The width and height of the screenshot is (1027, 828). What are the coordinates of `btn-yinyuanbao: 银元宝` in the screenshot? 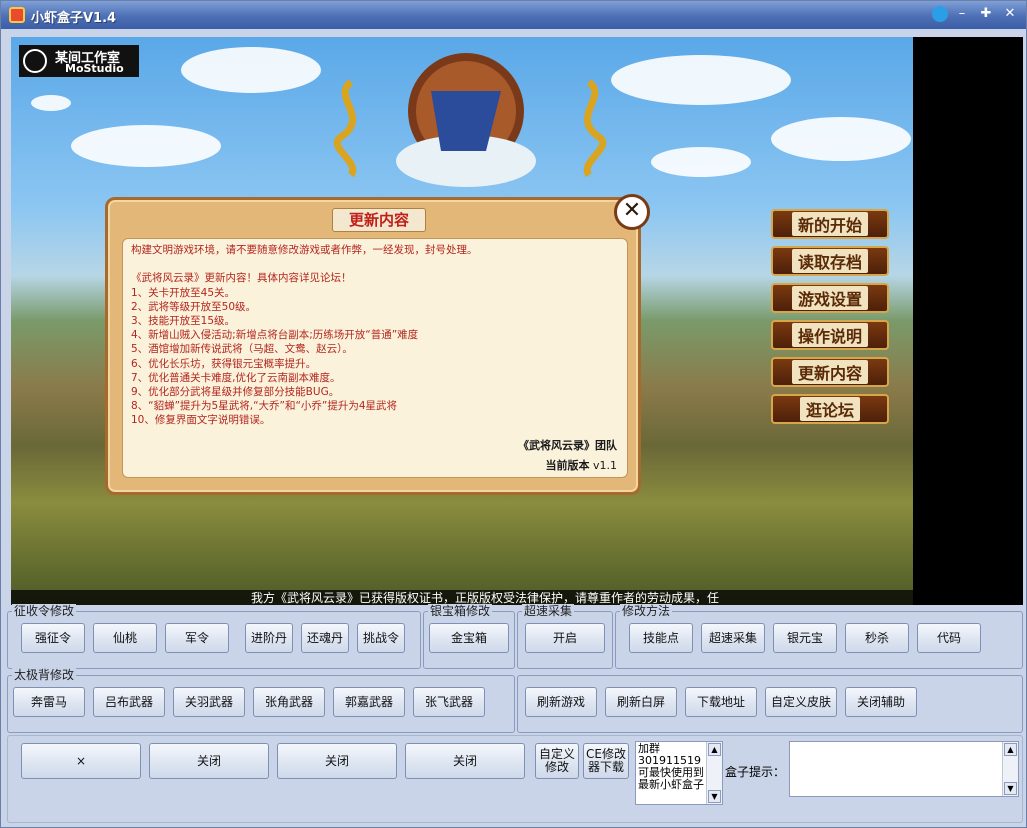 It's located at (805, 638).